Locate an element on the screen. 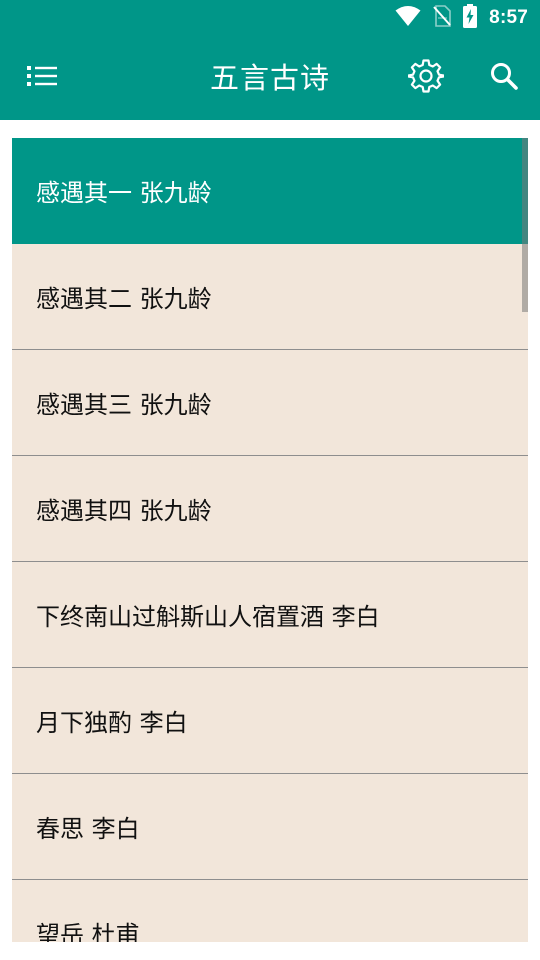 Image resolution: width=540 pixels, height=960 pixels. status-time: 8:57 is located at coordinates (508, 17).